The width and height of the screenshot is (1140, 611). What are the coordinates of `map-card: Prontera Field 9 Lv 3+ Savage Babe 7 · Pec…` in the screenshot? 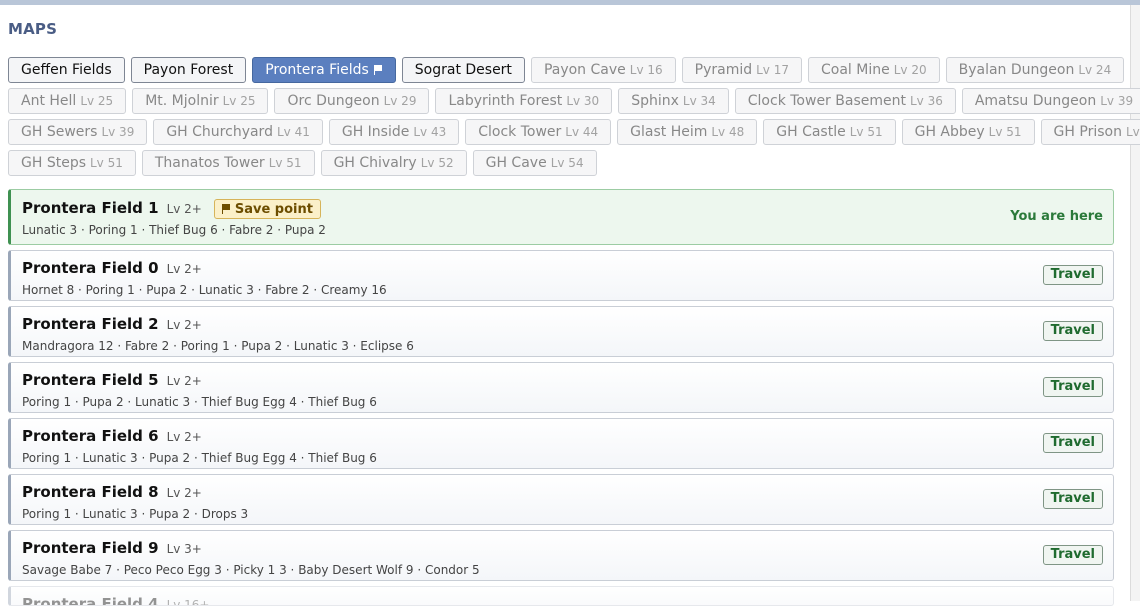 It's located at (561, 555).